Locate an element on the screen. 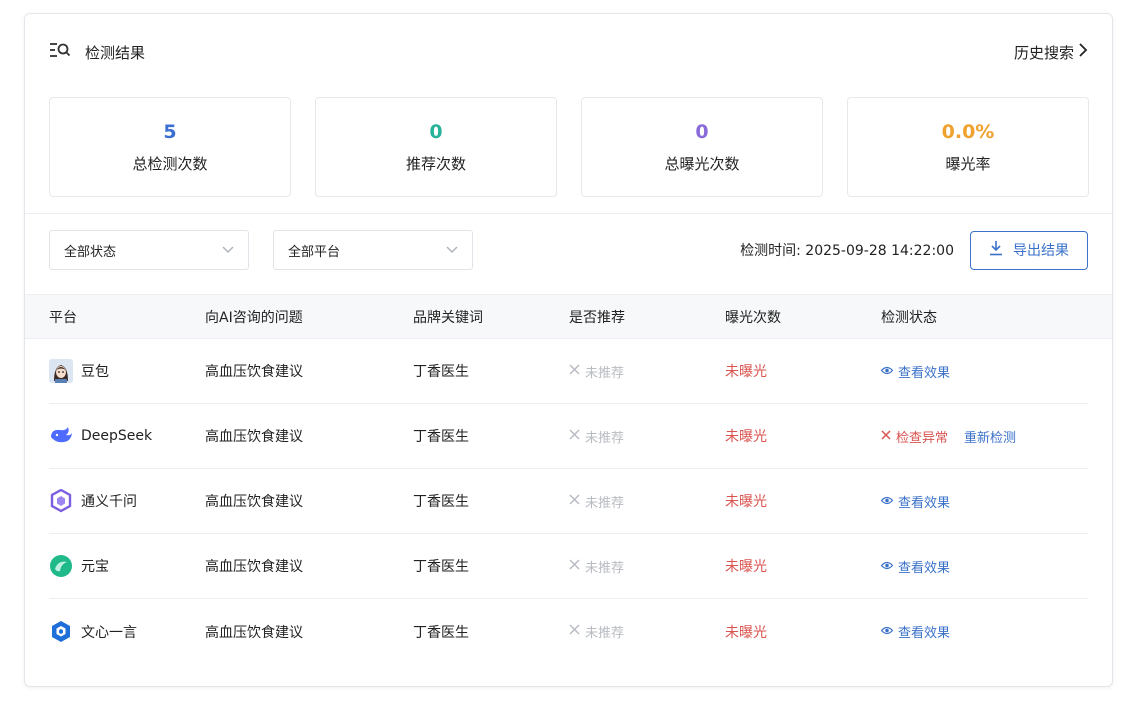 The width and height of the screenshot is (1137, 718). download-icon is located at coordinates (996, 250).